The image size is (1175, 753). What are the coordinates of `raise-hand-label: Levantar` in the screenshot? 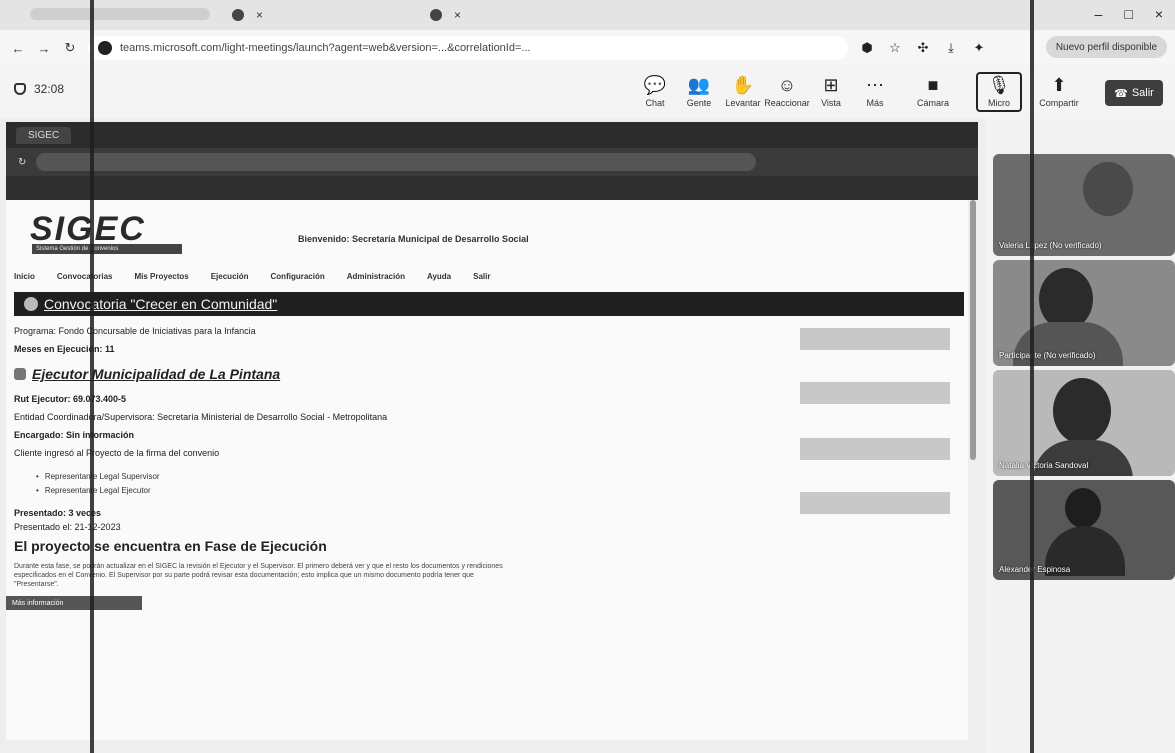 It's located at (743, 103).